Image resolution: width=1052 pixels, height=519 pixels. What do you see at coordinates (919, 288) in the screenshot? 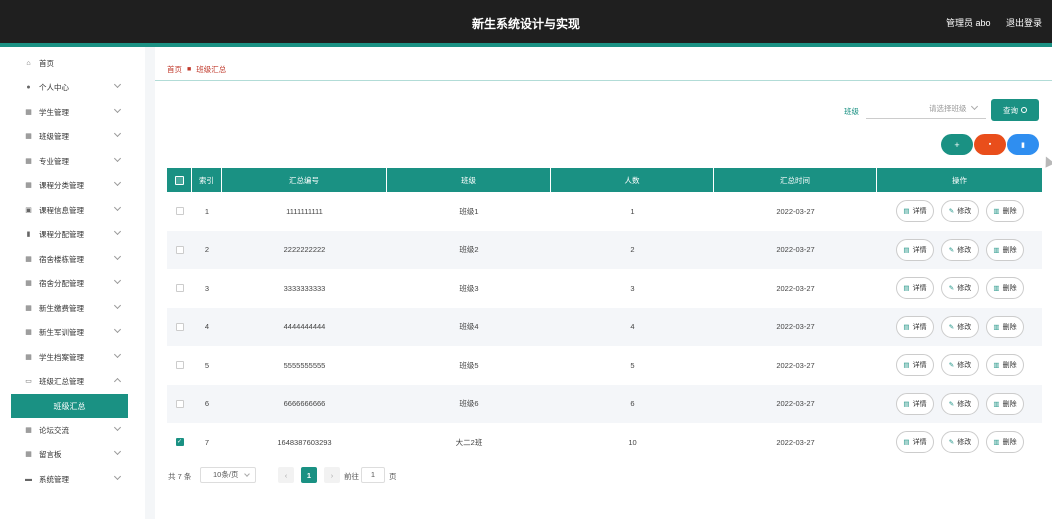
I see `detail-button-label: 详情` at bounding box center [919, 288].